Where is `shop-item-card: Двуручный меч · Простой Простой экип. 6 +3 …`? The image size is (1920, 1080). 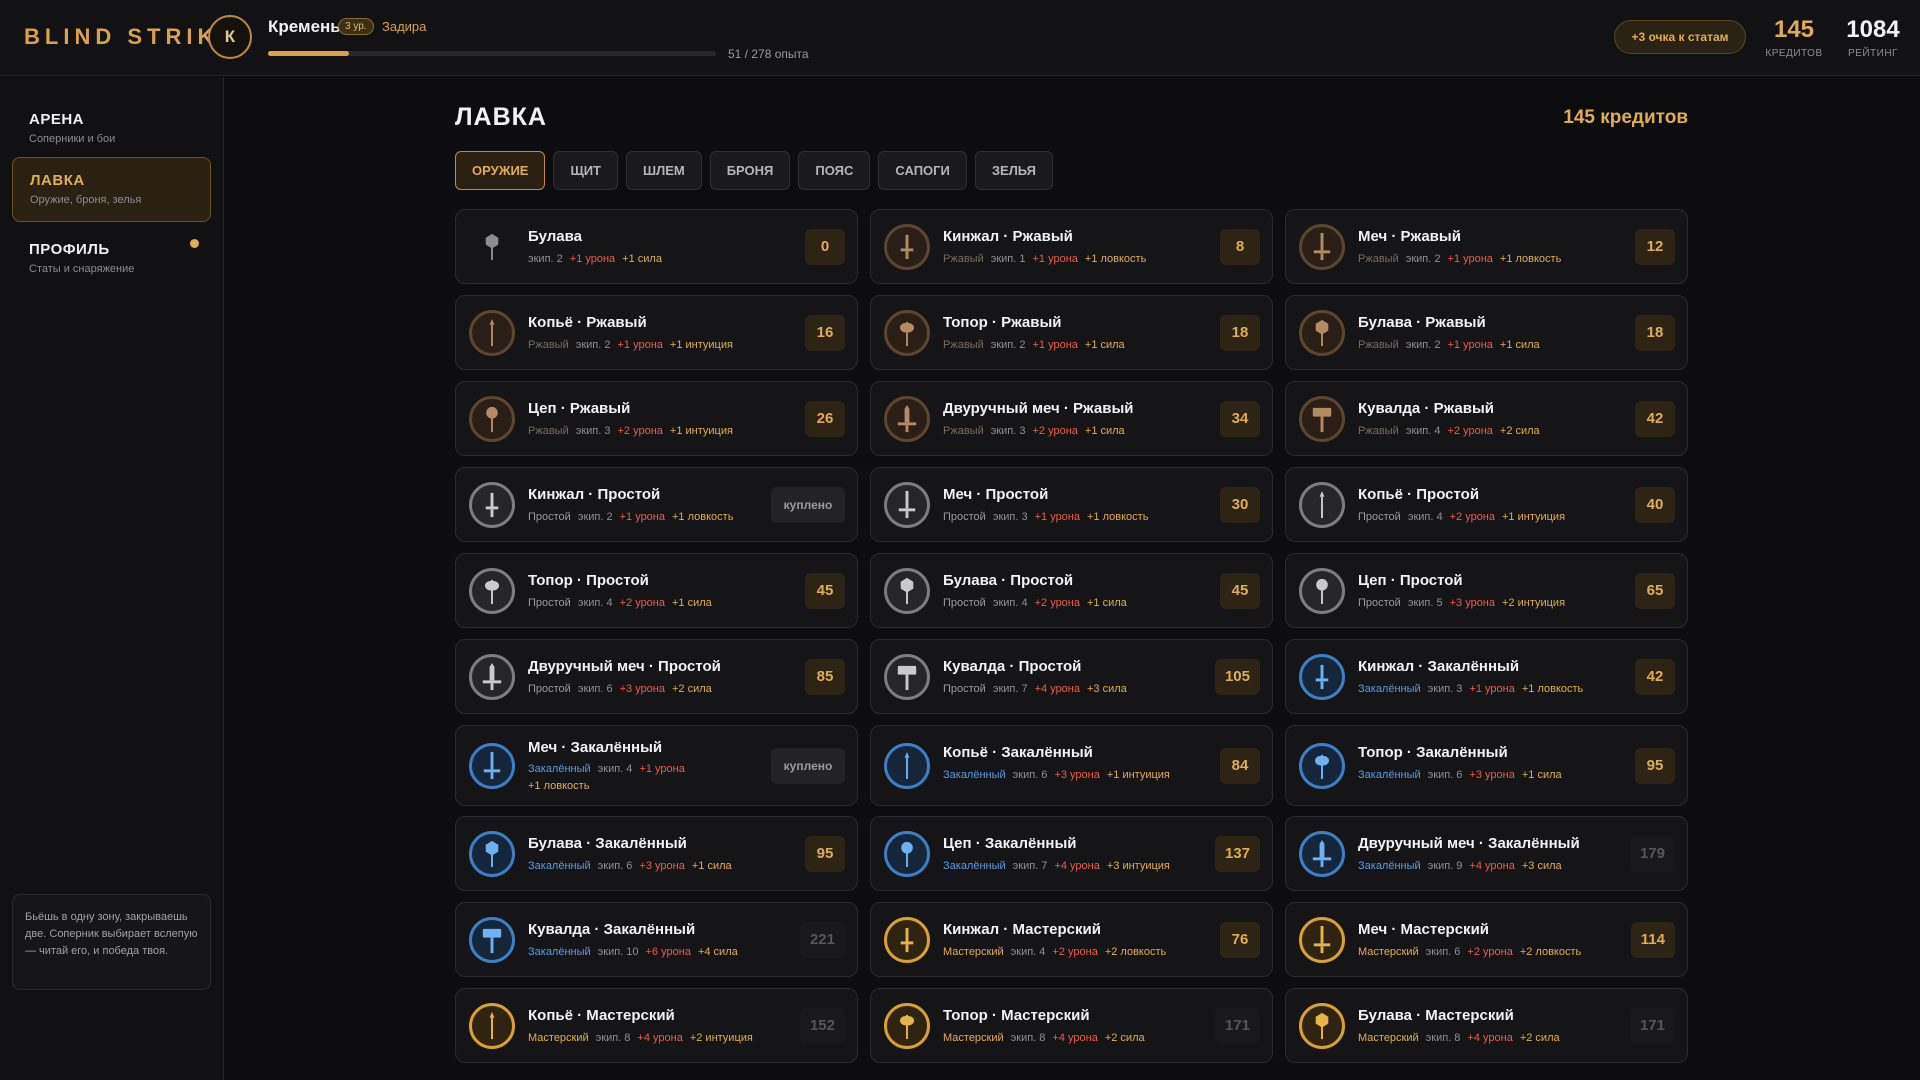
shop-item-card: Двуручный меч · Простой Простой экип. 6 +3 … is located at coordinates (656, 676).